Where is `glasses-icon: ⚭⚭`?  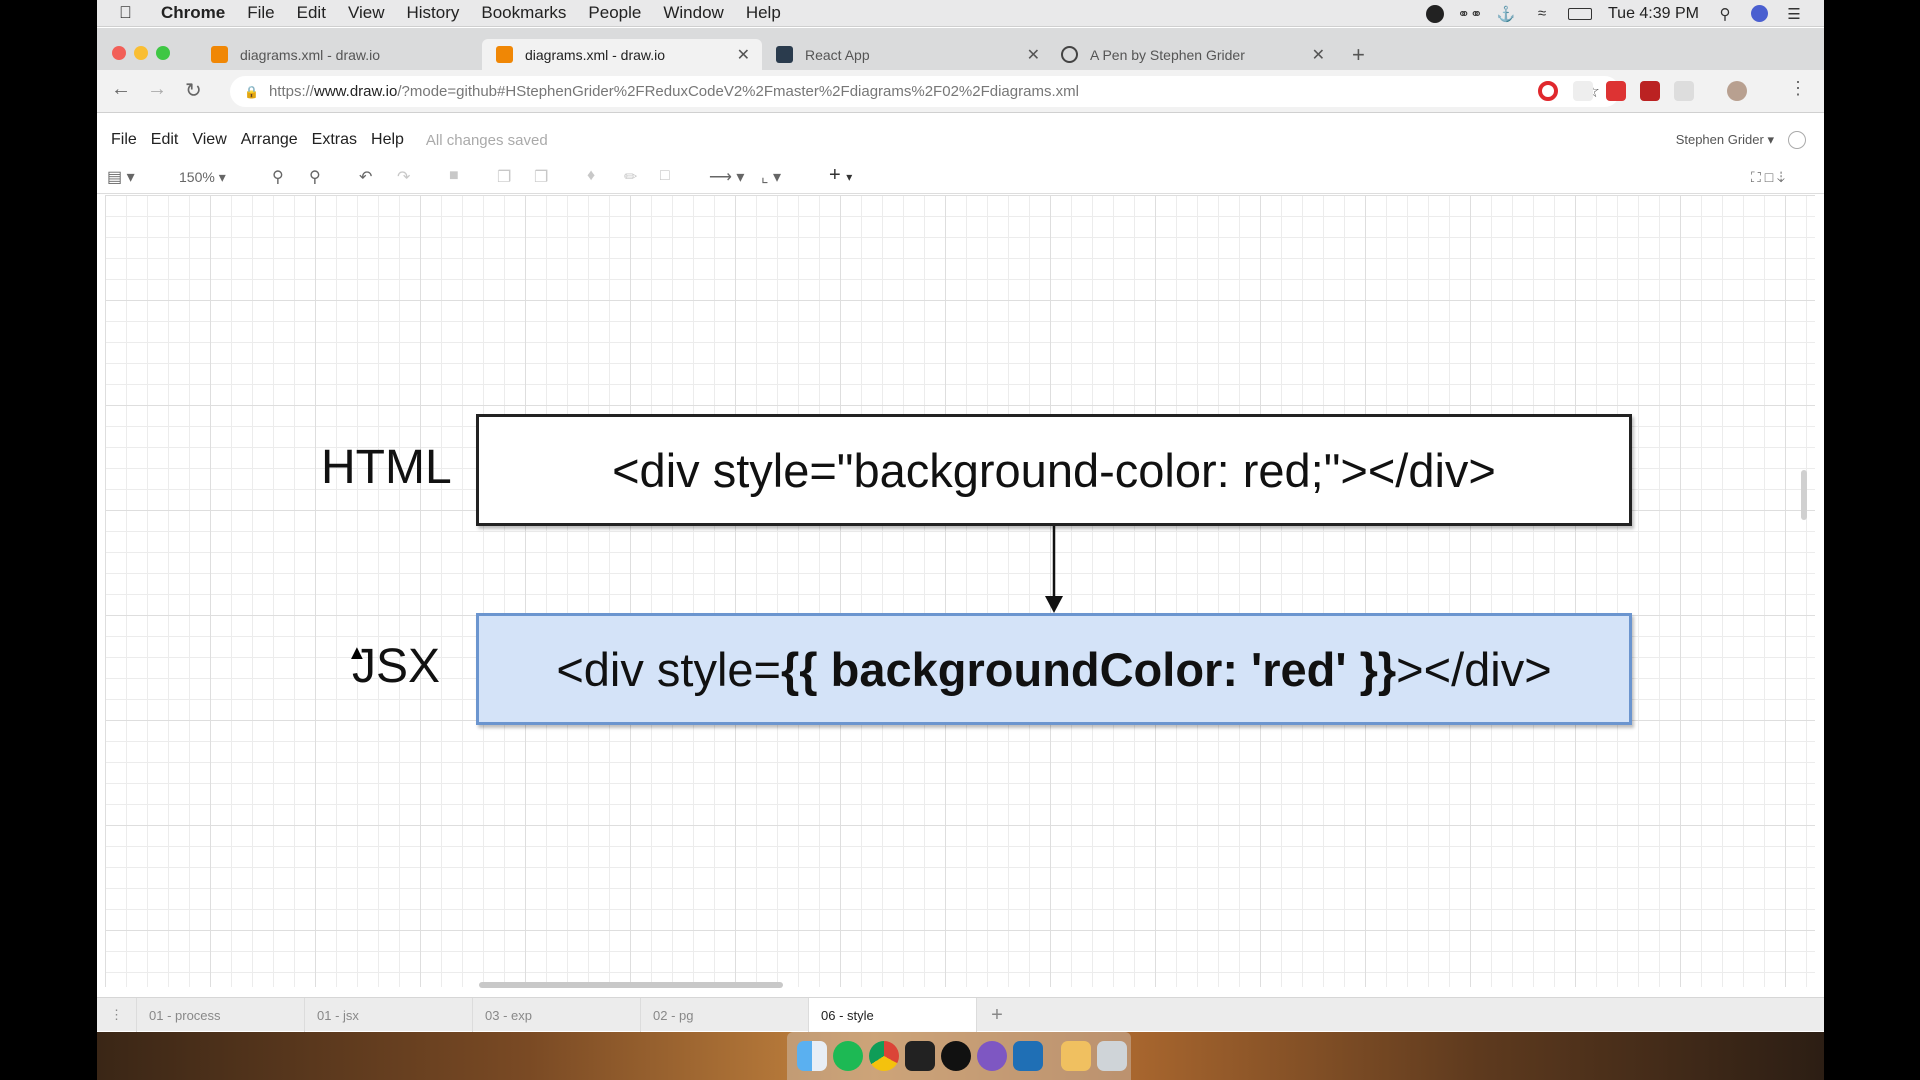
glasses-icon: ⚭⚭ is located at coordinates (1469, 14).